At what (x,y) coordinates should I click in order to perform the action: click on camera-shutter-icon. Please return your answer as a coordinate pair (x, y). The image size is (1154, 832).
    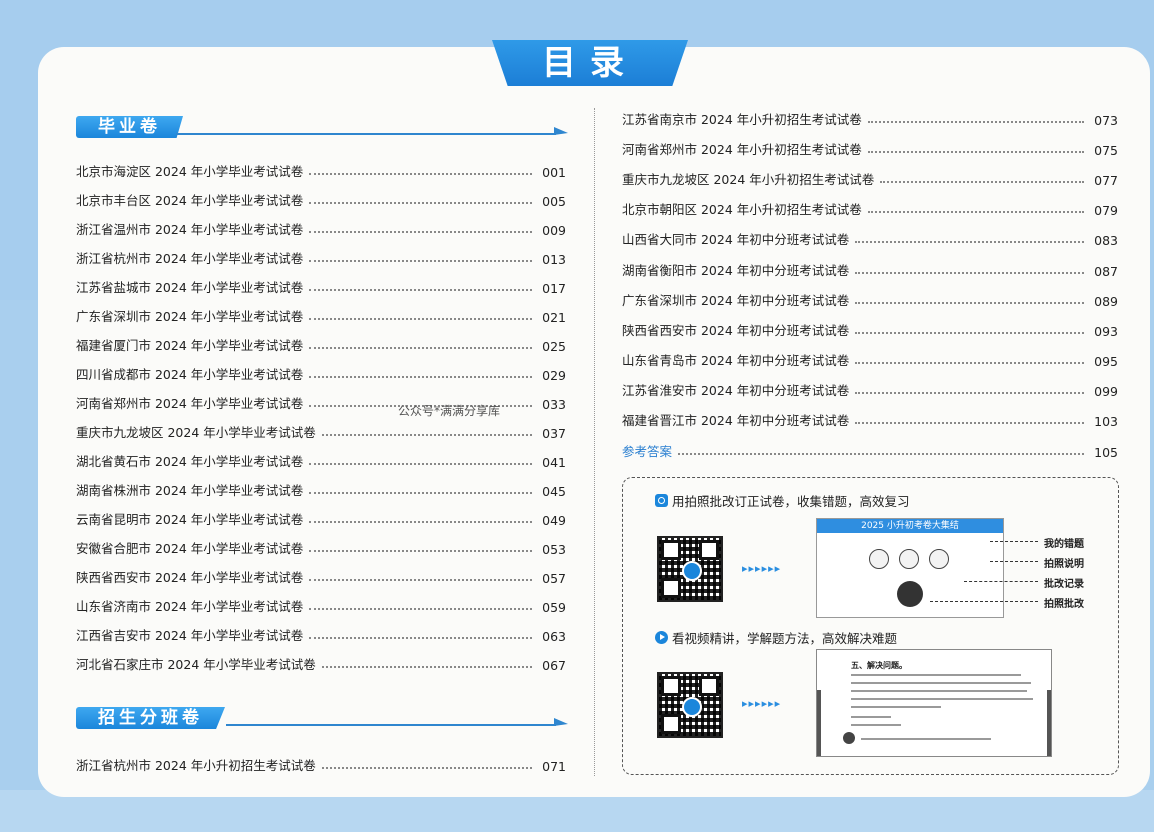
    Looking at the image, I should click on (910, 594).